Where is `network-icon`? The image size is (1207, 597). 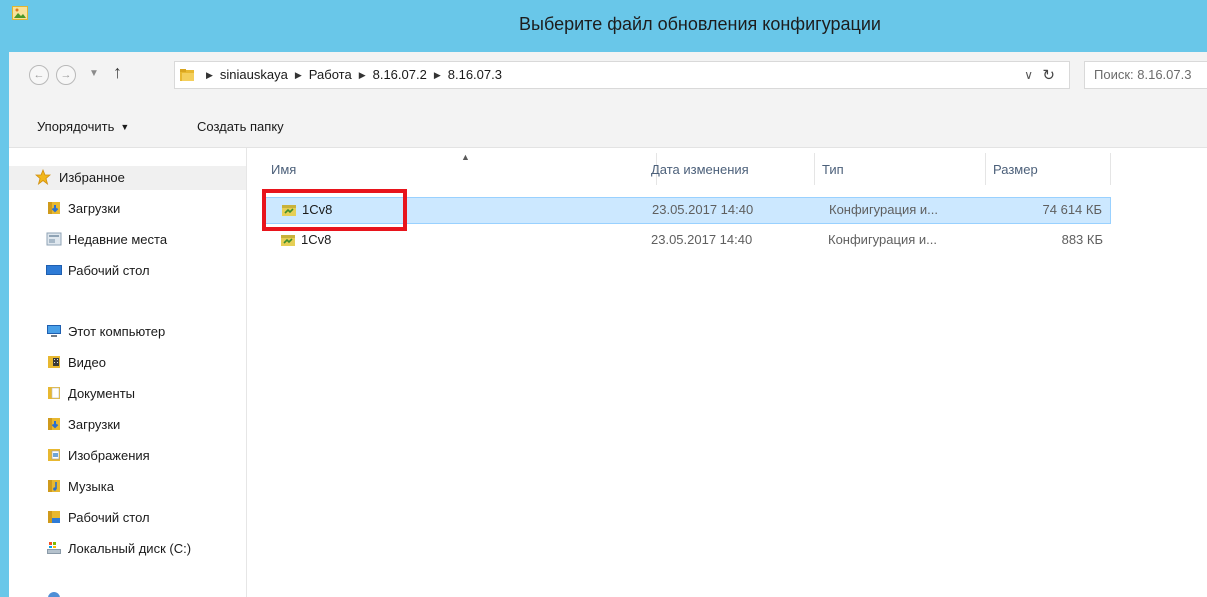 network-icon is located at coordinates (54, 593).